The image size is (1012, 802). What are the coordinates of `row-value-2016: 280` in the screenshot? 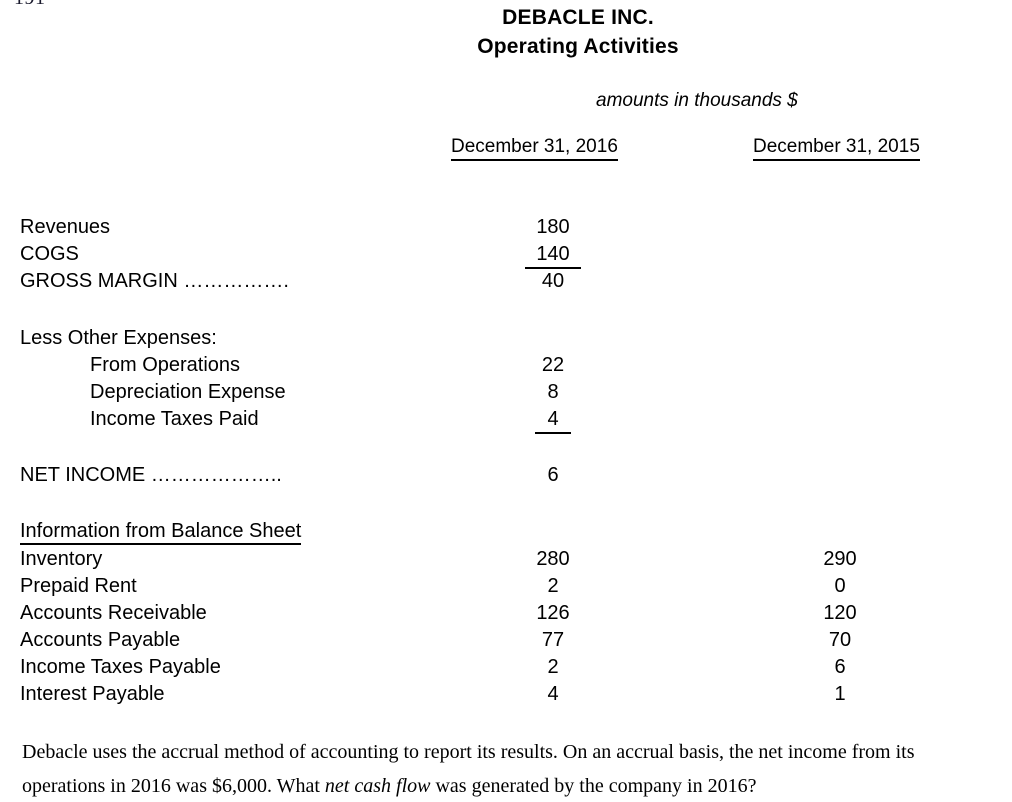 It's located at (553, 559).